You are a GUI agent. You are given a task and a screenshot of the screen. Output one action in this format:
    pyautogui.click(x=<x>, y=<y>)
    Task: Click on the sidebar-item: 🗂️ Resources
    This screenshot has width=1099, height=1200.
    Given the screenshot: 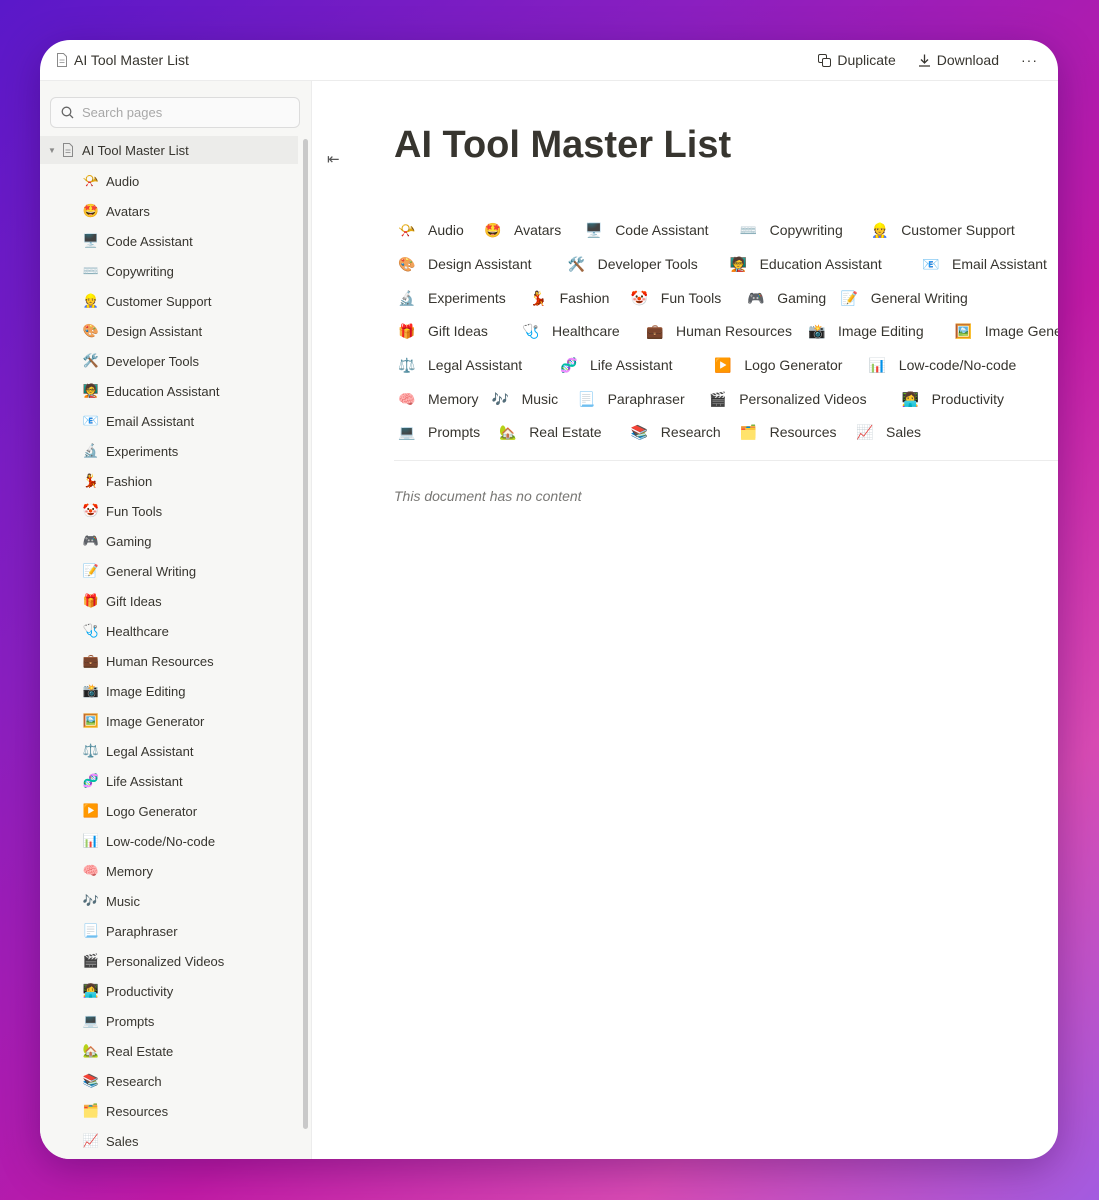 What is the action you would take?
    pyautogui.click(x=187, y=1111)
    